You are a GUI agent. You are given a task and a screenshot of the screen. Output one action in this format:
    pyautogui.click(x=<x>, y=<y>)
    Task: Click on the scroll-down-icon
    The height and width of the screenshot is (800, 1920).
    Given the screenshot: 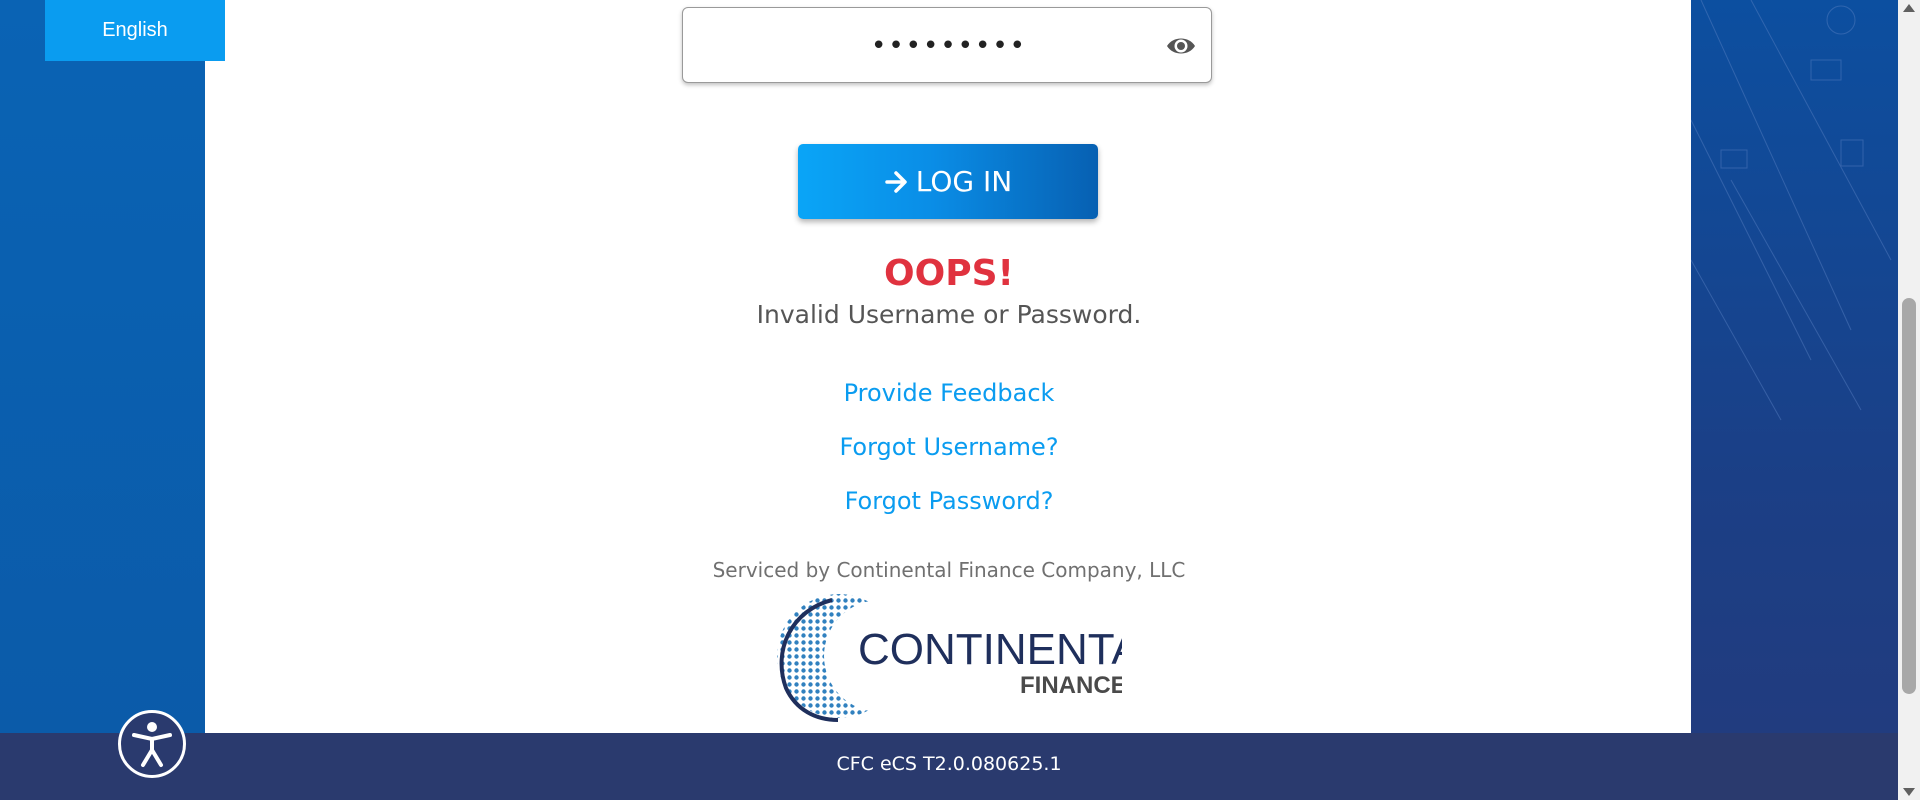 What is the action you would take?
    pyautogui.click(x=1909, y=792)
    